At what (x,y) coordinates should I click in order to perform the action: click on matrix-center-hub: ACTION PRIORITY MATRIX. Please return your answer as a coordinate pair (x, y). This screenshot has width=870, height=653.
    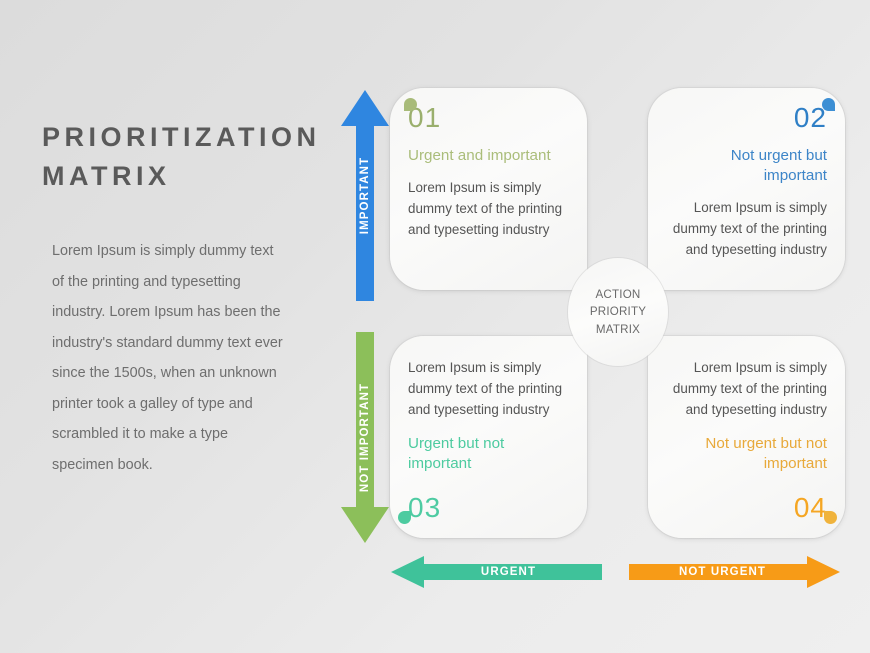
    Looking at the image, I should click on (618, 312).